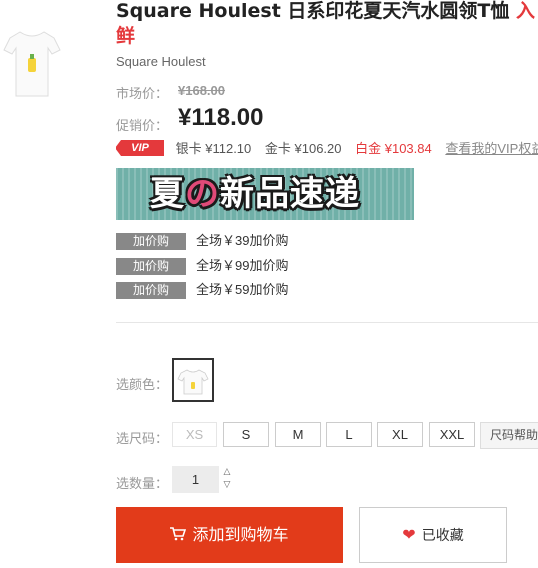  What do you see at coordinates (161, 61) in the screenshot?
I see `brand-name: Square Houlest` at bounding box center [161, 61].